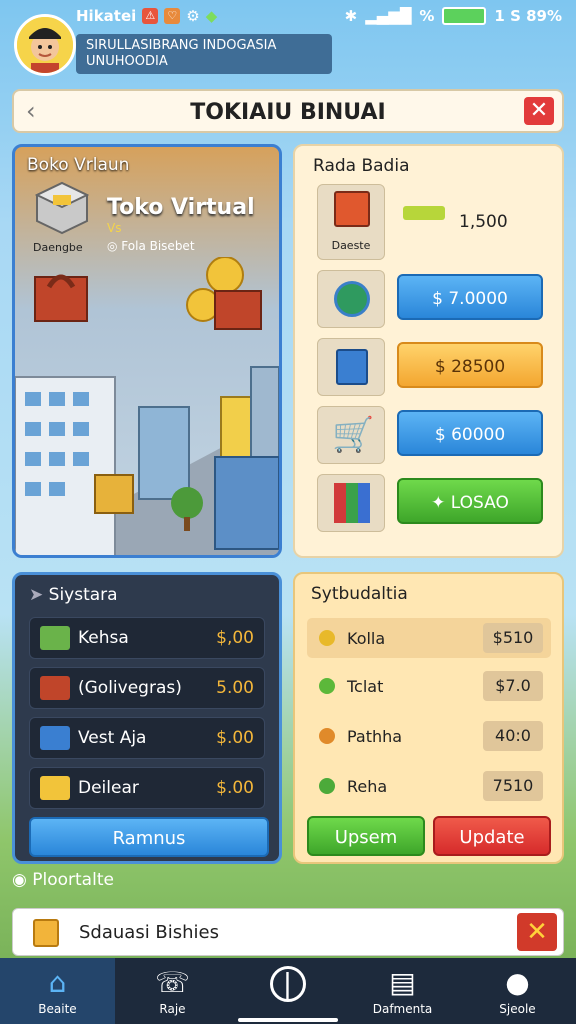 Image resolution: width=576 pixels, height=1024 pixels. Describe the element at coordinates (429, 686) in the screenshot. I see `stat-row: Tclat $7.0` at that location.